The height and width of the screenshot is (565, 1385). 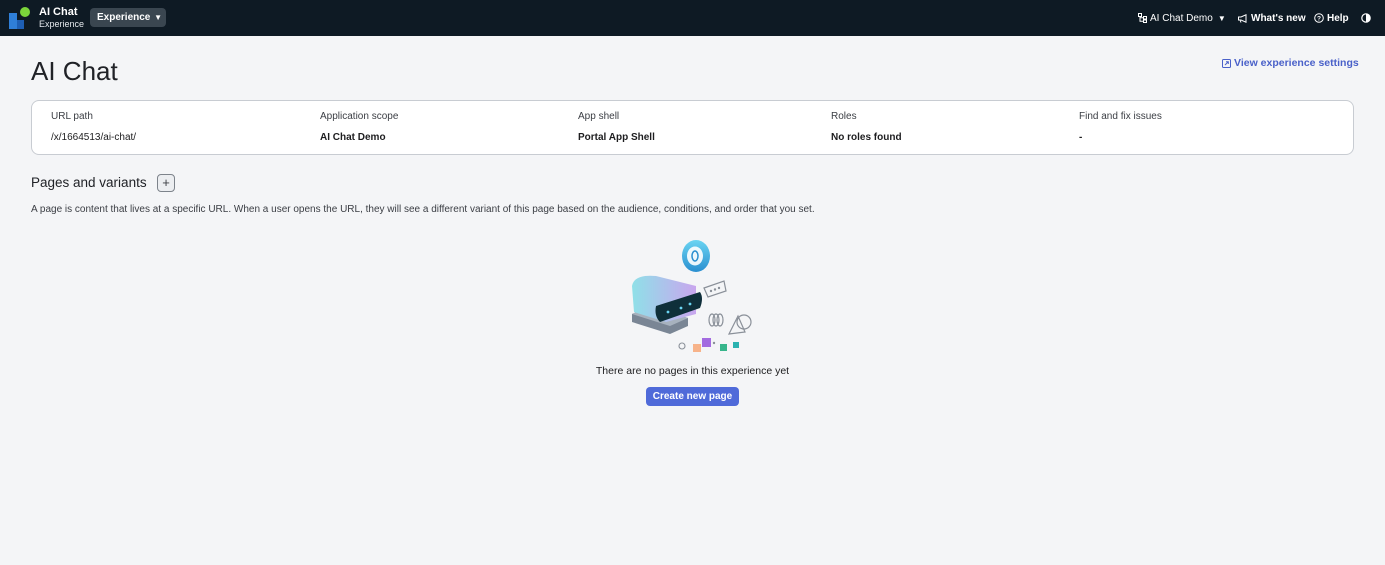 I want to click on open-in-new-icon, so click(x=1226, y=63).